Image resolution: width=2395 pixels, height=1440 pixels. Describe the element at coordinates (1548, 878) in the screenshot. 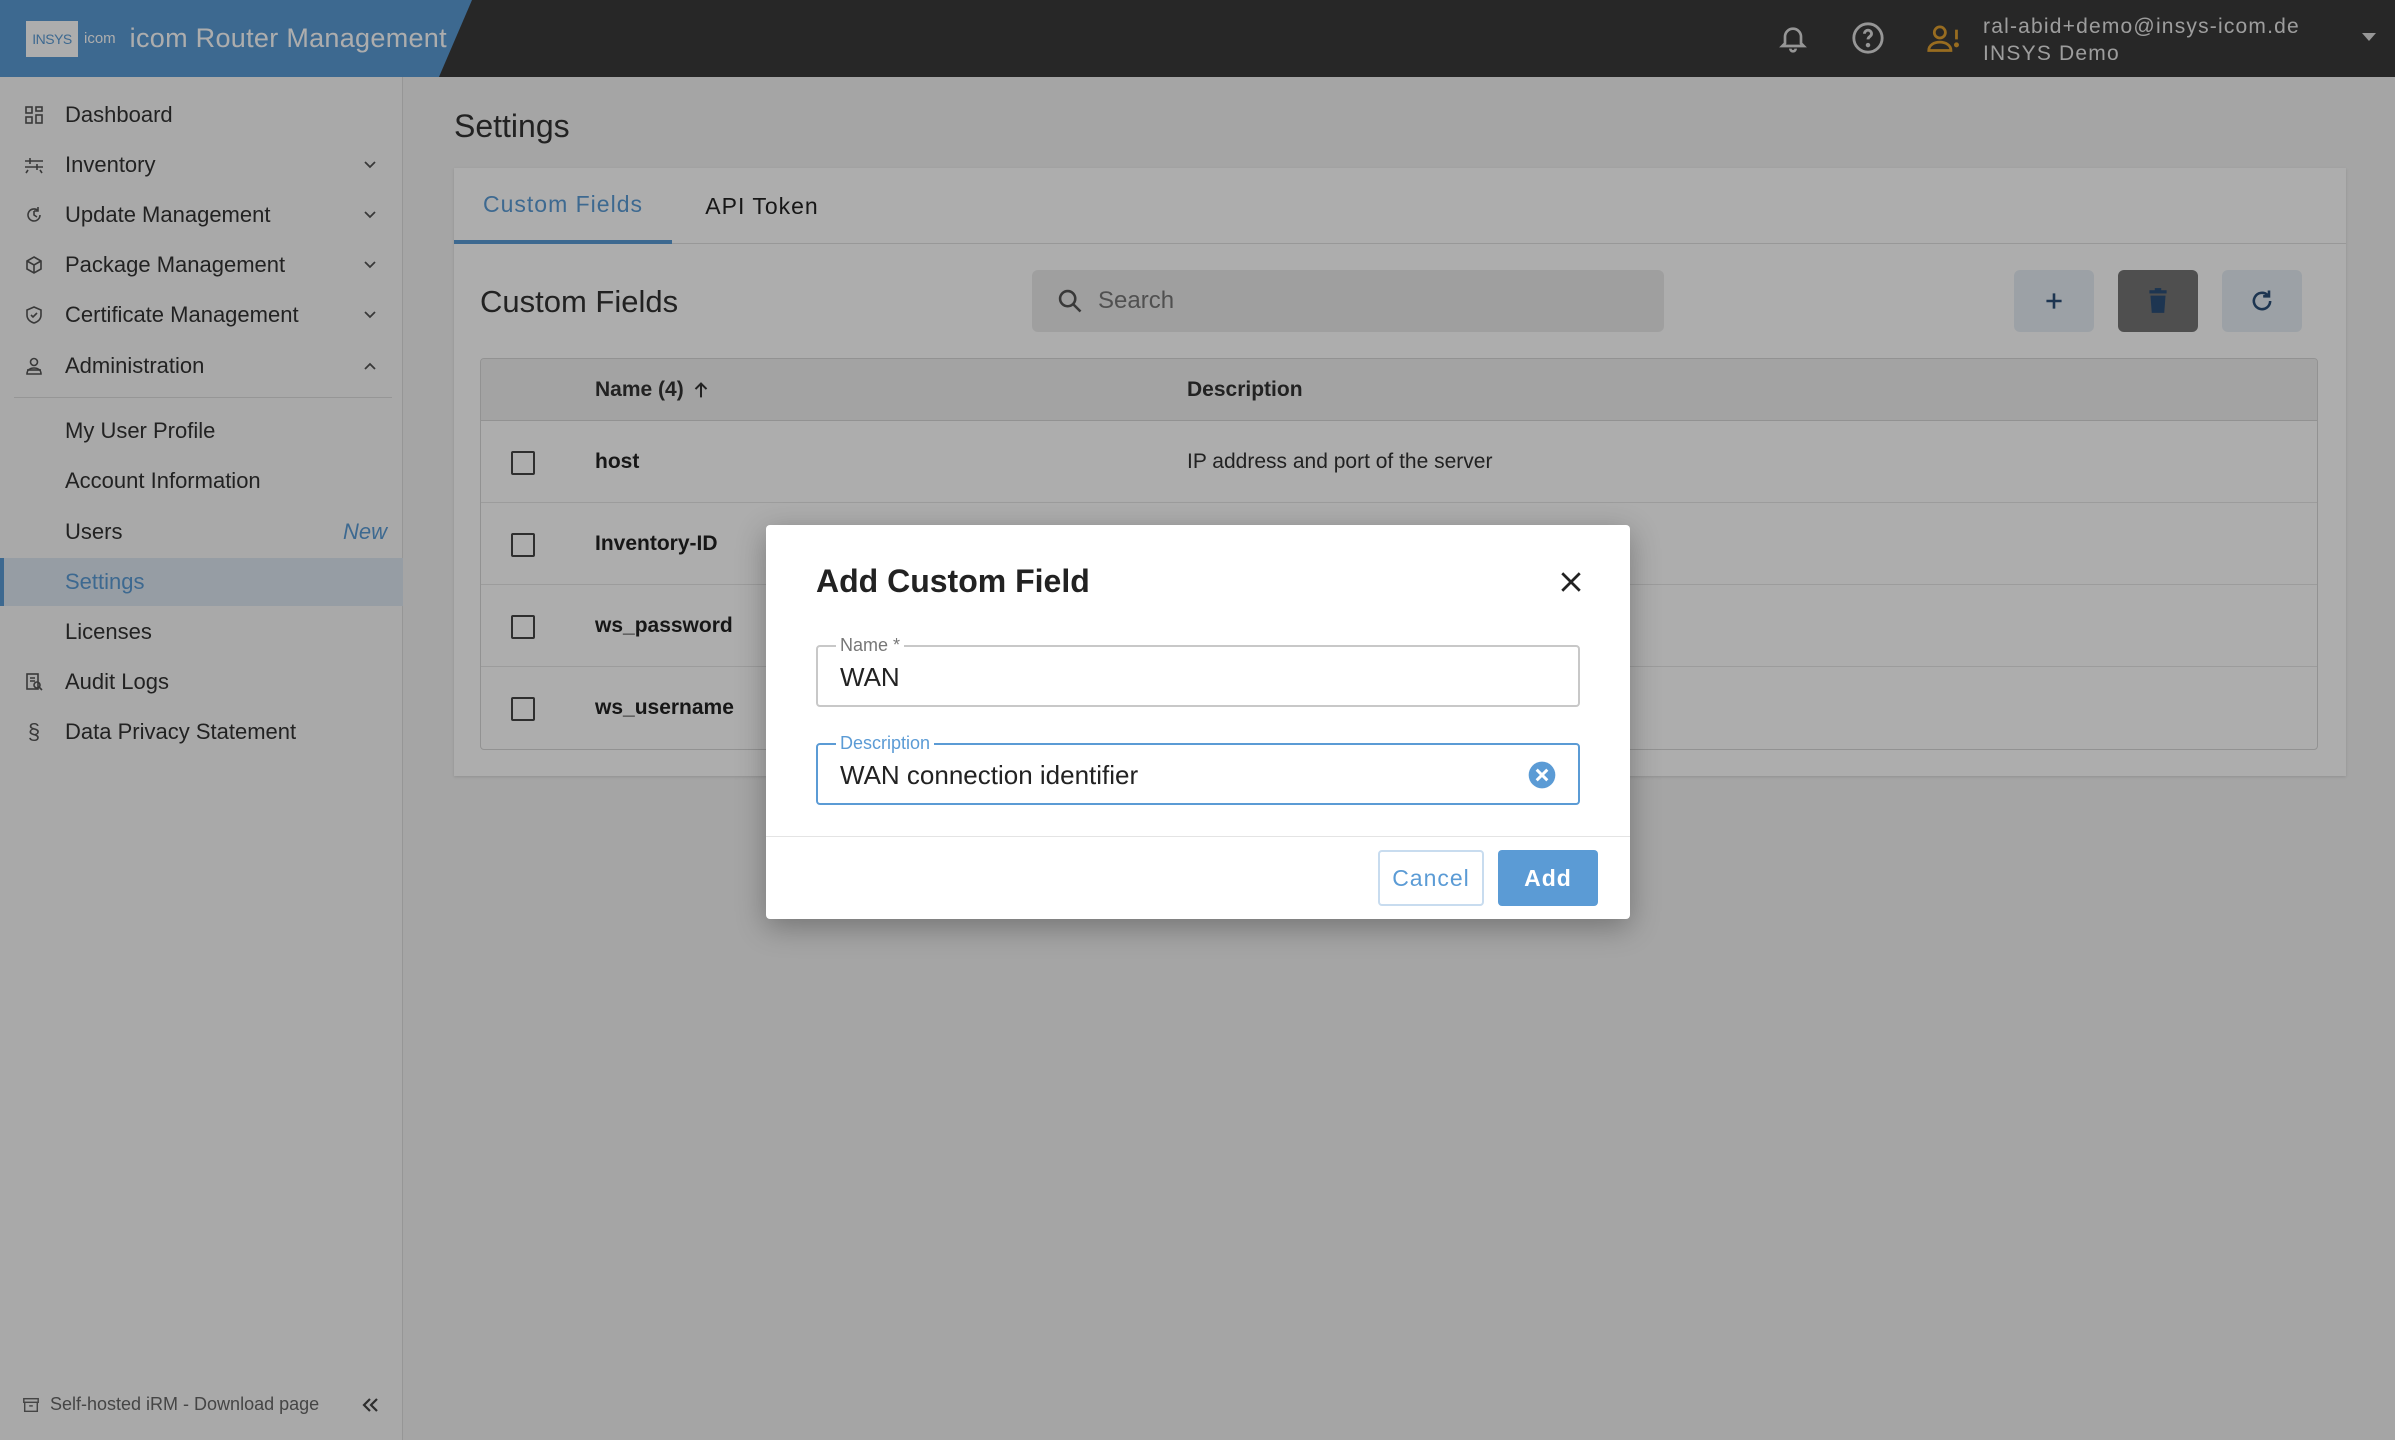

I see `add-button: Add` at that location.